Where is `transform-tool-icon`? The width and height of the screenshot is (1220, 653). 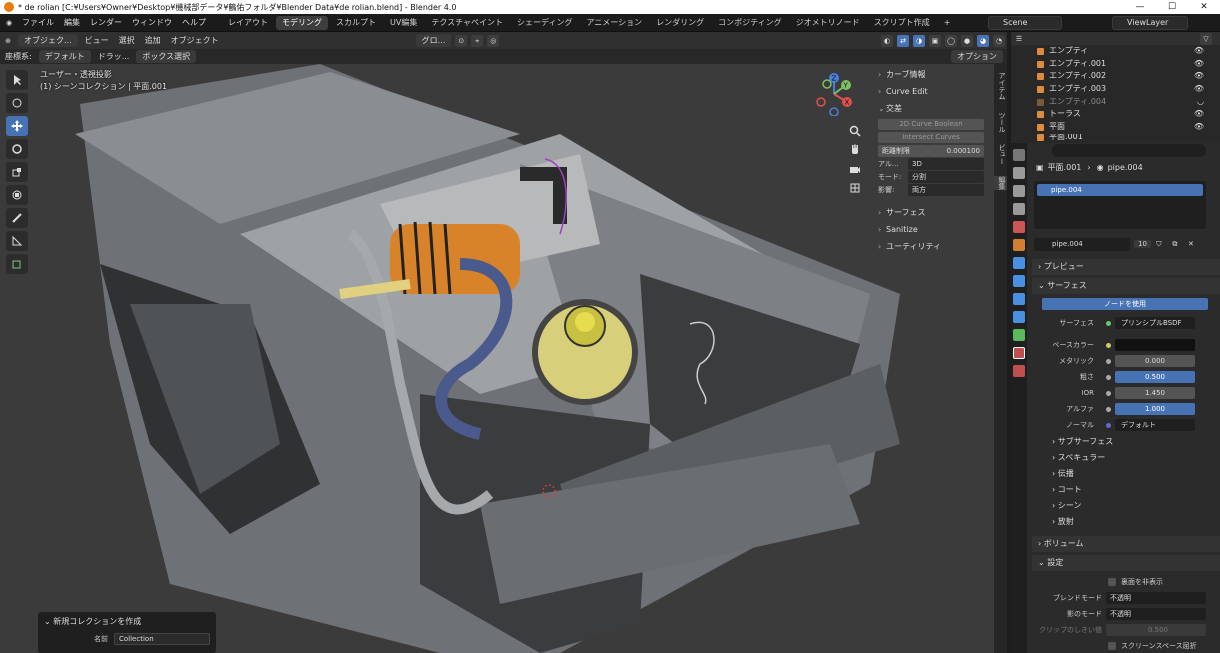
transform-tool-icon is located at coordinates (17, 195).